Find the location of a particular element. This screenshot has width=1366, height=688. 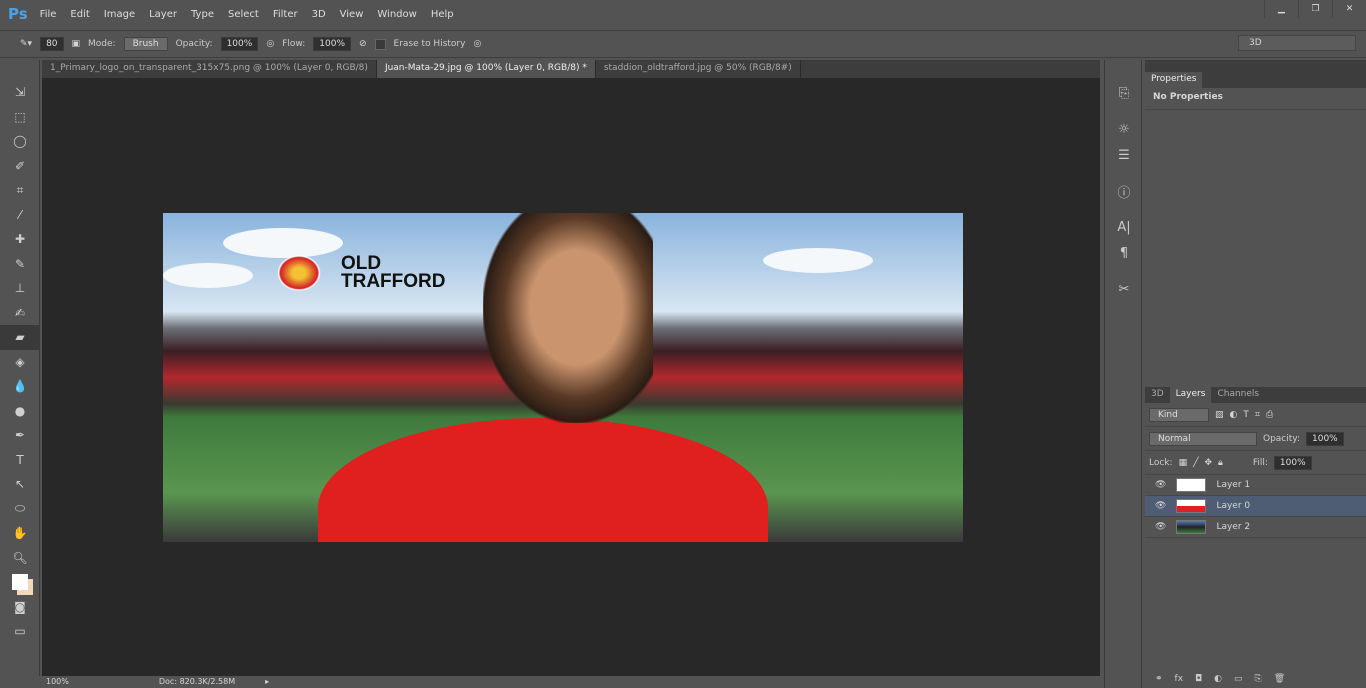

menu-filter: Filter is located at coordinates (285, 14).